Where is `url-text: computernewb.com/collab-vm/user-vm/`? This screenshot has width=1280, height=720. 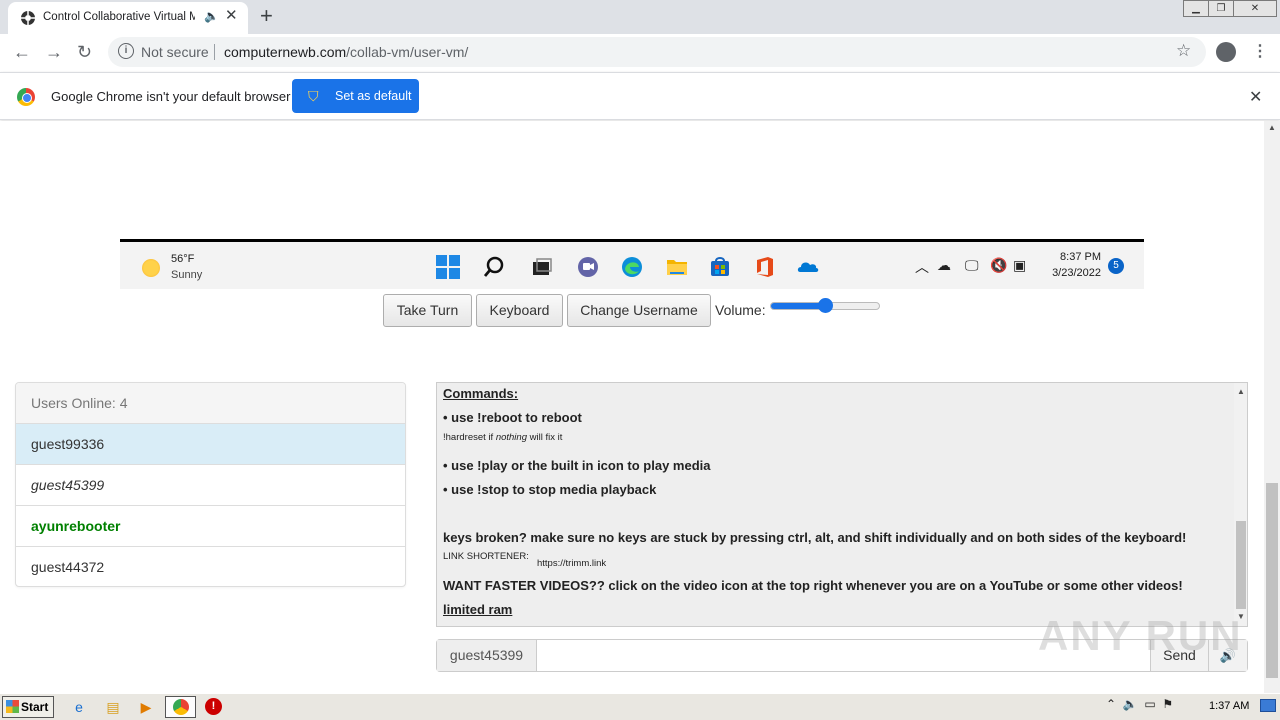 url-text: computernewb.com/collab-vm/user-vm/ is located at coordinates (346, 52).